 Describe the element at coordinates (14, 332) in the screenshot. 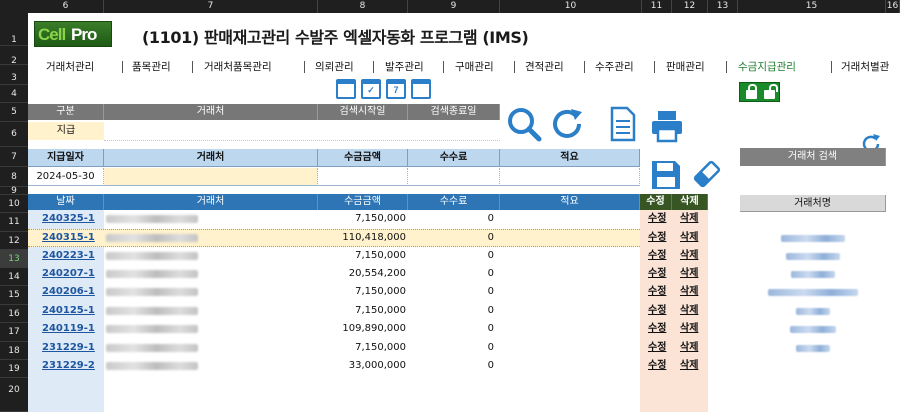

I see `row-number: 17` at that location.